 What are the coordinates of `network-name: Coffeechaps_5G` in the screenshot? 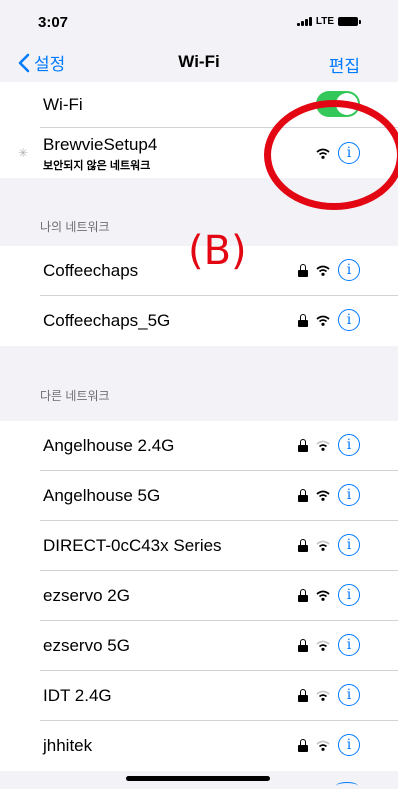 It's located at (107, 320).